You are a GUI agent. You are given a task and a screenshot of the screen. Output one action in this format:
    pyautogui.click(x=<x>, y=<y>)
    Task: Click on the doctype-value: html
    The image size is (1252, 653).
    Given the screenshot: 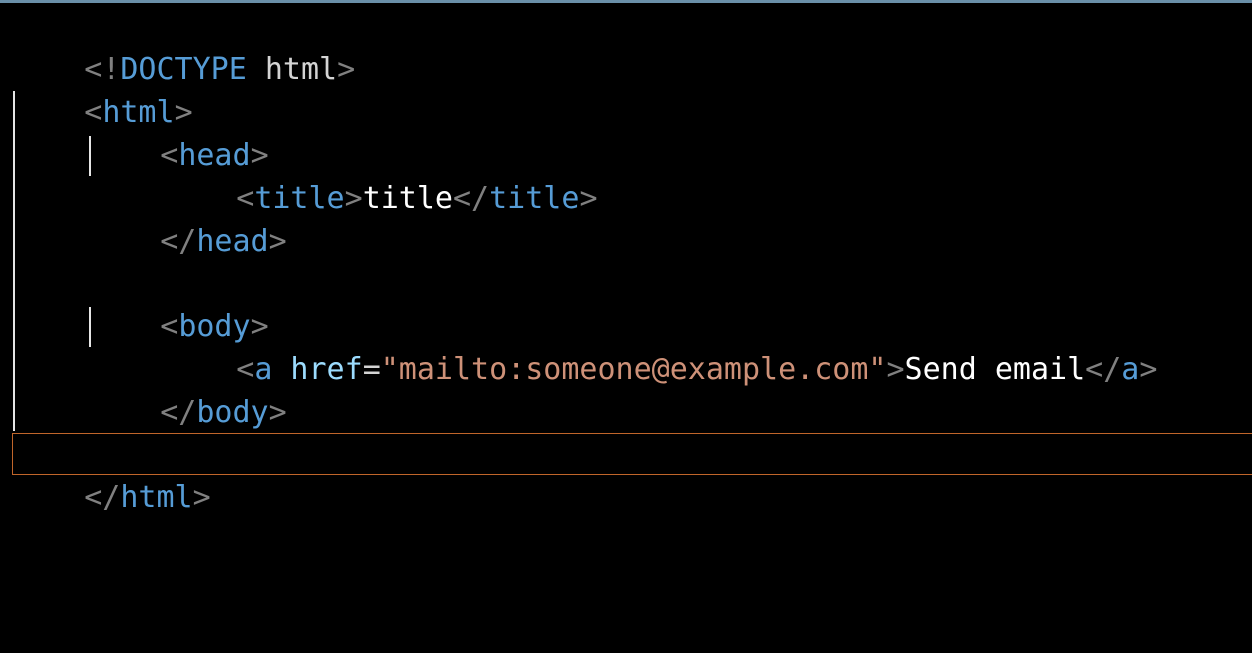 What is the action you would take?
    pyautogui.click(x=292, y=69)
    